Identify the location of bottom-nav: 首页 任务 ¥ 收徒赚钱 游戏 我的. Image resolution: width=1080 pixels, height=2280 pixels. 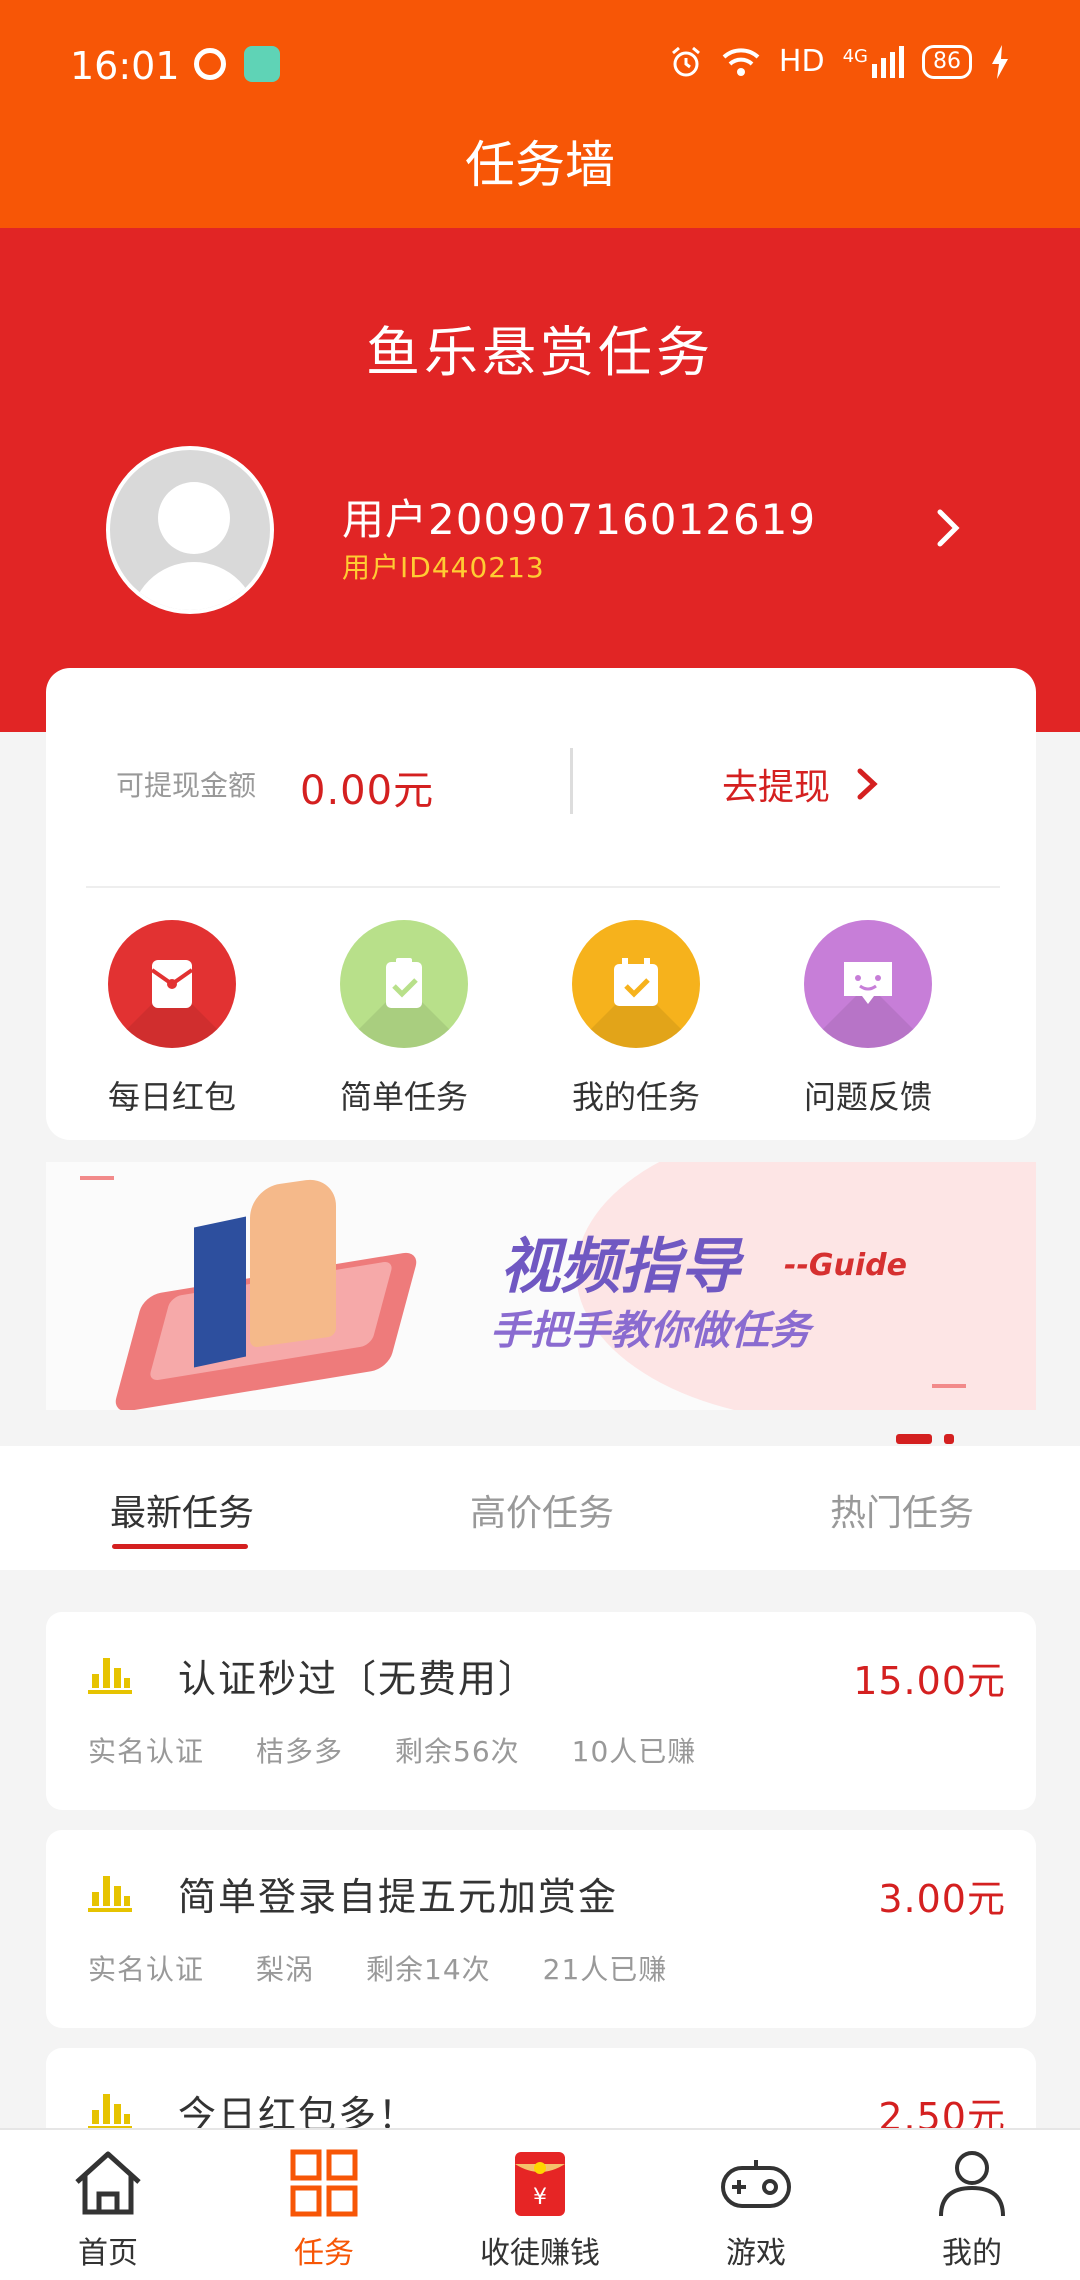
(540, 2204).